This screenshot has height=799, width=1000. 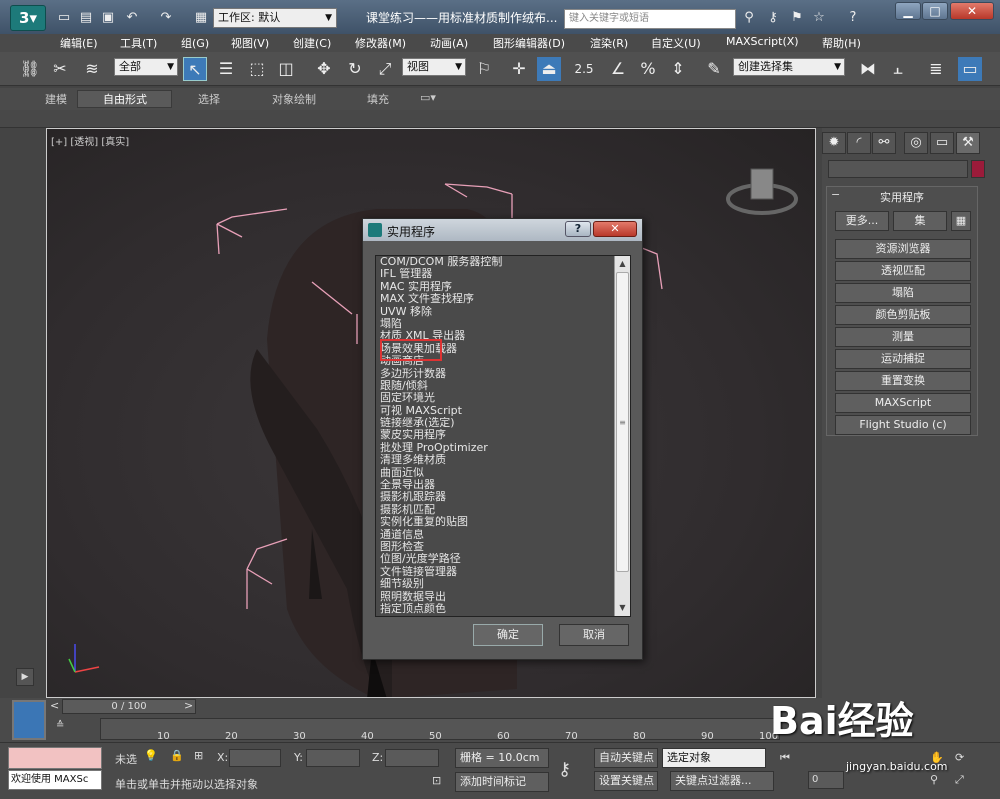 What do you see at coordinates (650, 19) in the screenshot?
I see `search-input: 键入关键字或短语` at bounding box center [650, 19].